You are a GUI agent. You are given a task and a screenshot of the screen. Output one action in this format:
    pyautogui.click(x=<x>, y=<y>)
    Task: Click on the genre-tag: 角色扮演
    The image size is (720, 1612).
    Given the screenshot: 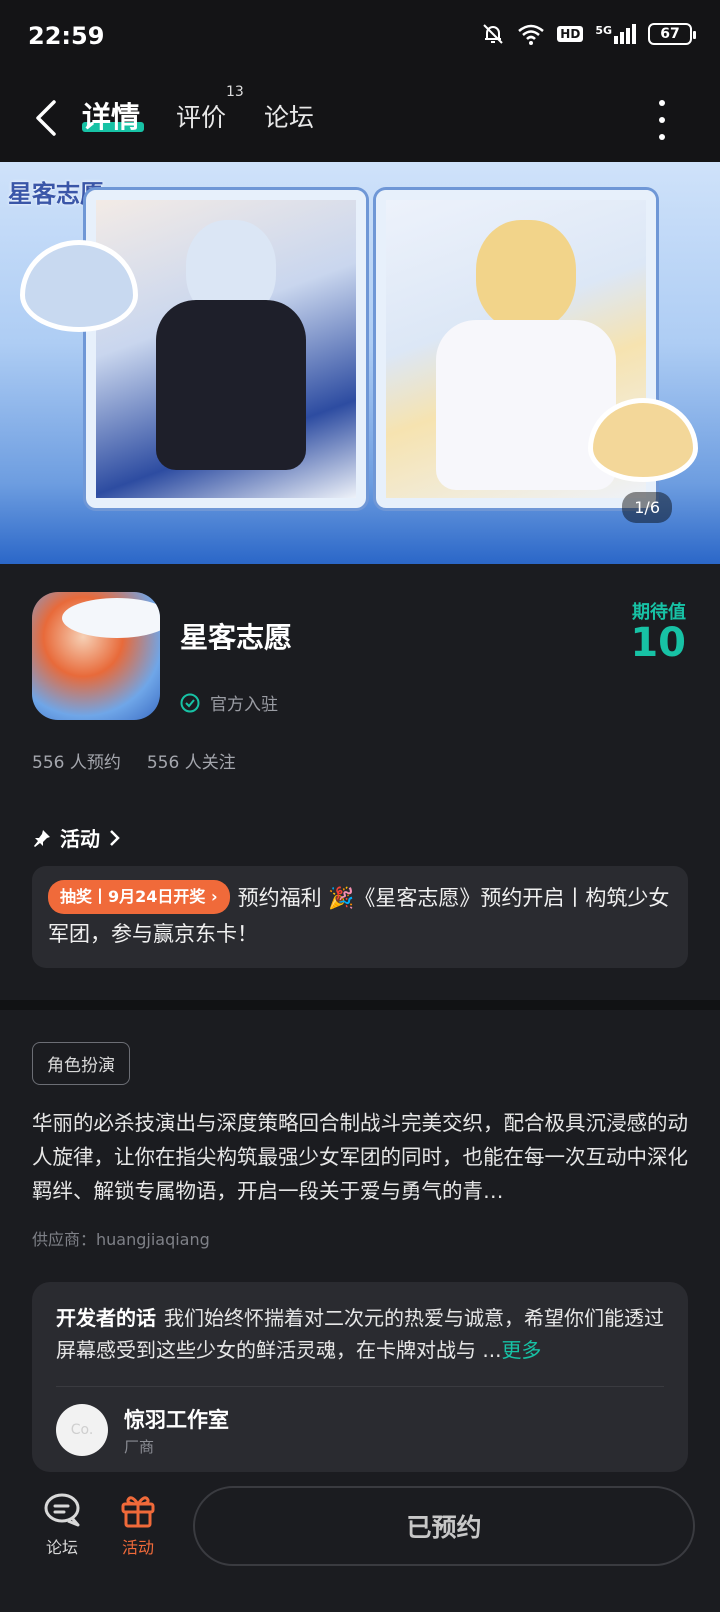 What is the action you would take?
    pyautogui.click(x=81, y=1063)
    